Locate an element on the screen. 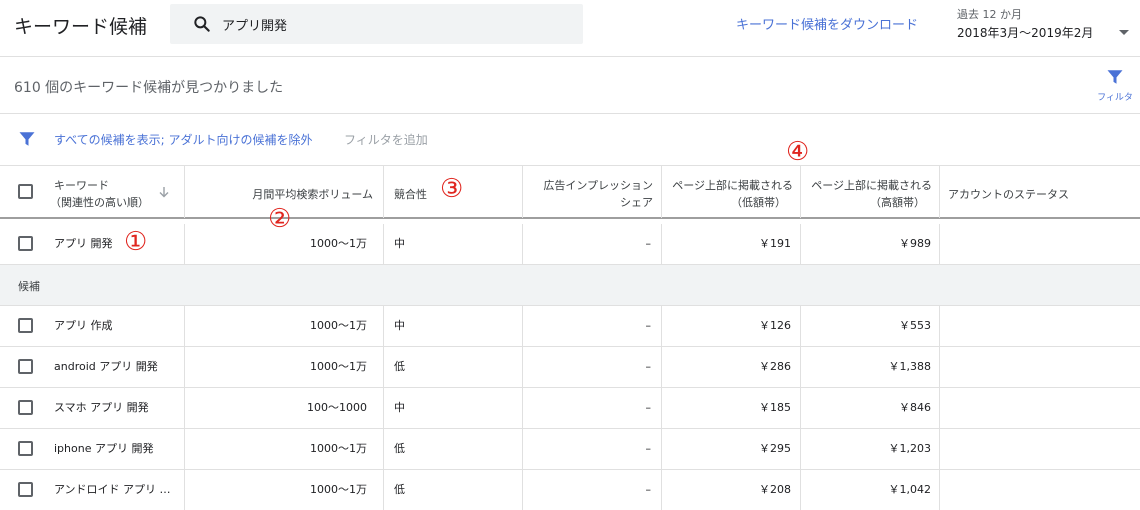 The height and width of the screenshot is (510, 1140). column-impression-share: 広告インプレッション シェア is located at coordinates (592, 192).